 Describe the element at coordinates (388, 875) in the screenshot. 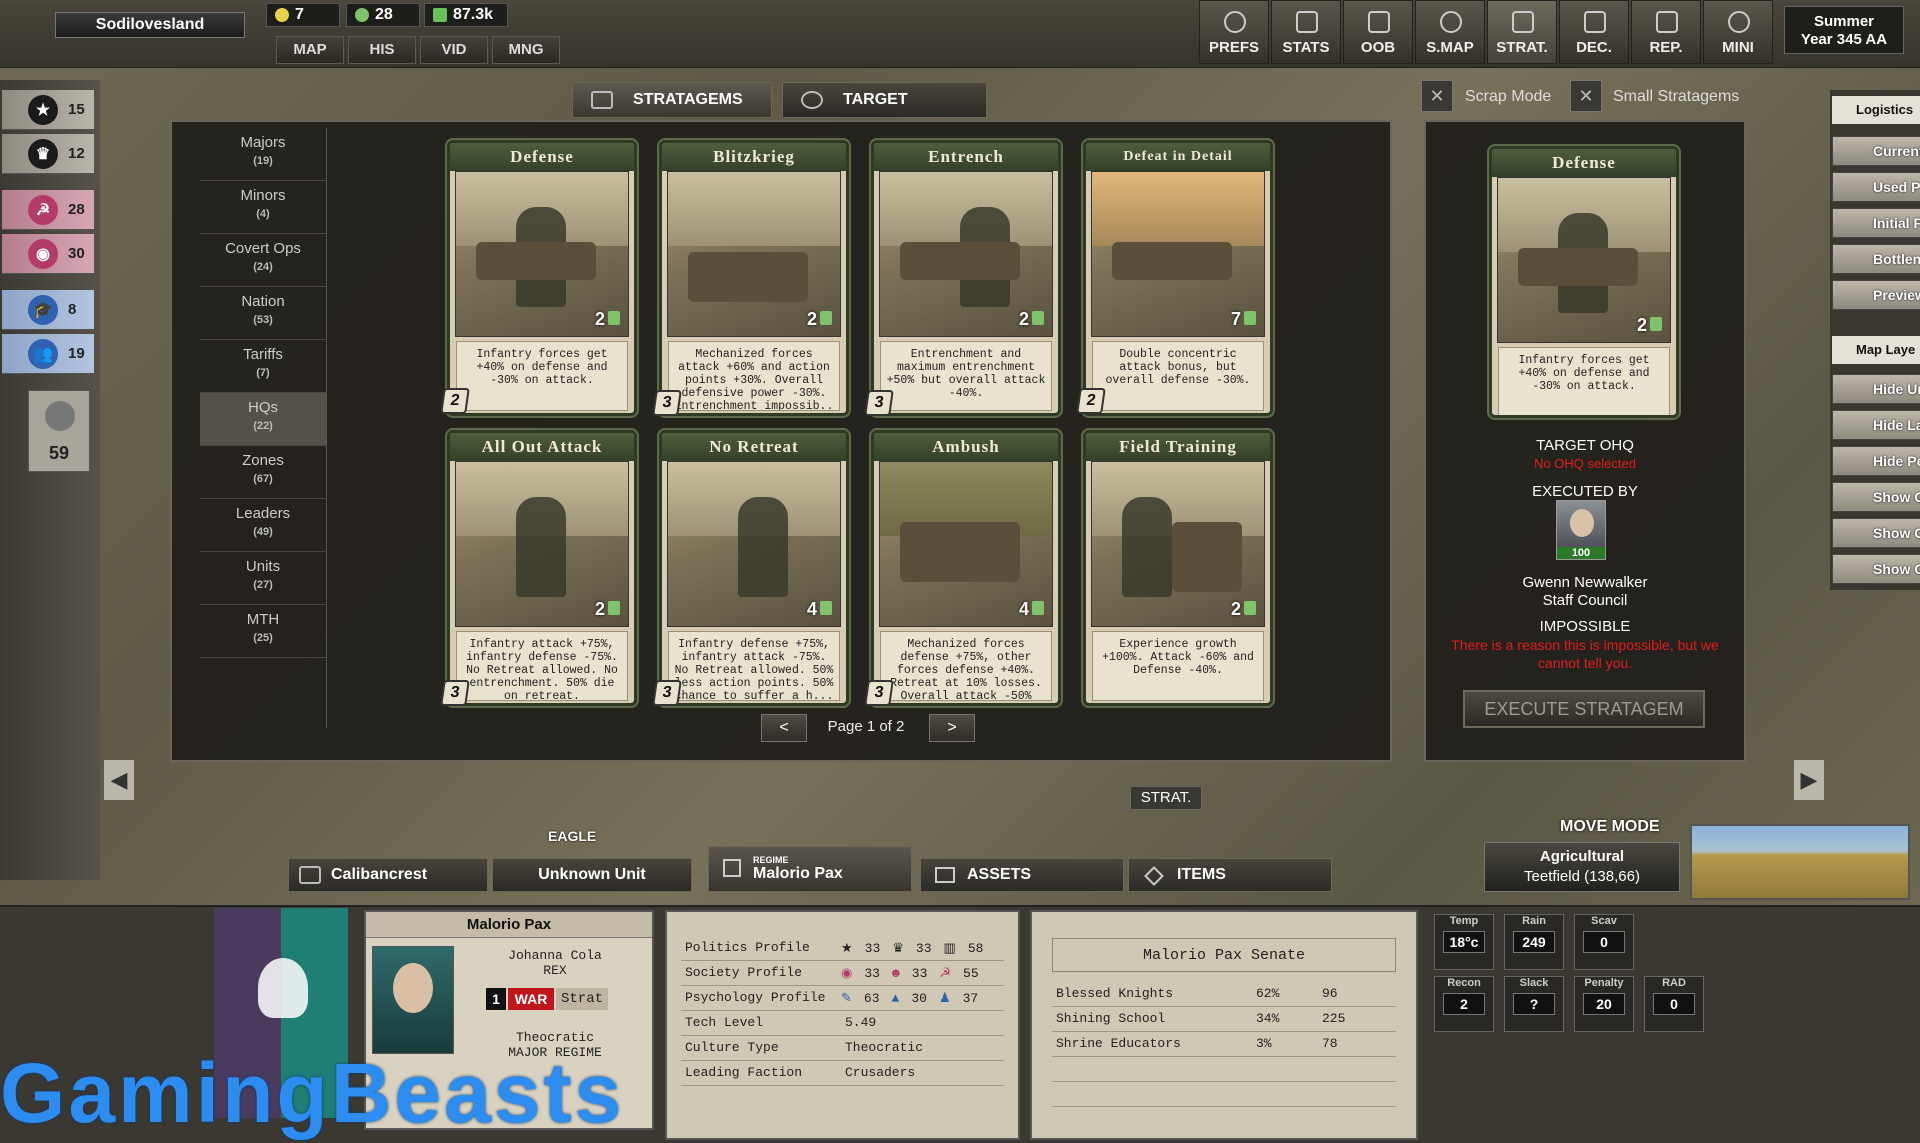

I see `tab-calibancrest: Calibancrest` at that location.